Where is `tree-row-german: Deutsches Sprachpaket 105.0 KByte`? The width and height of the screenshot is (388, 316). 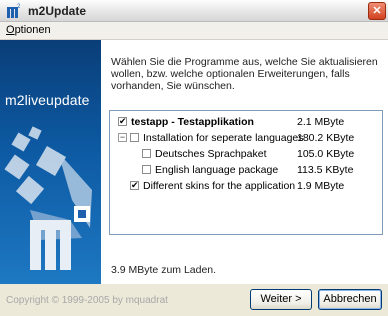
tree-row-german: Deutsches Sprachpaket 105.0 KByte is located at coordinates (247, 154).